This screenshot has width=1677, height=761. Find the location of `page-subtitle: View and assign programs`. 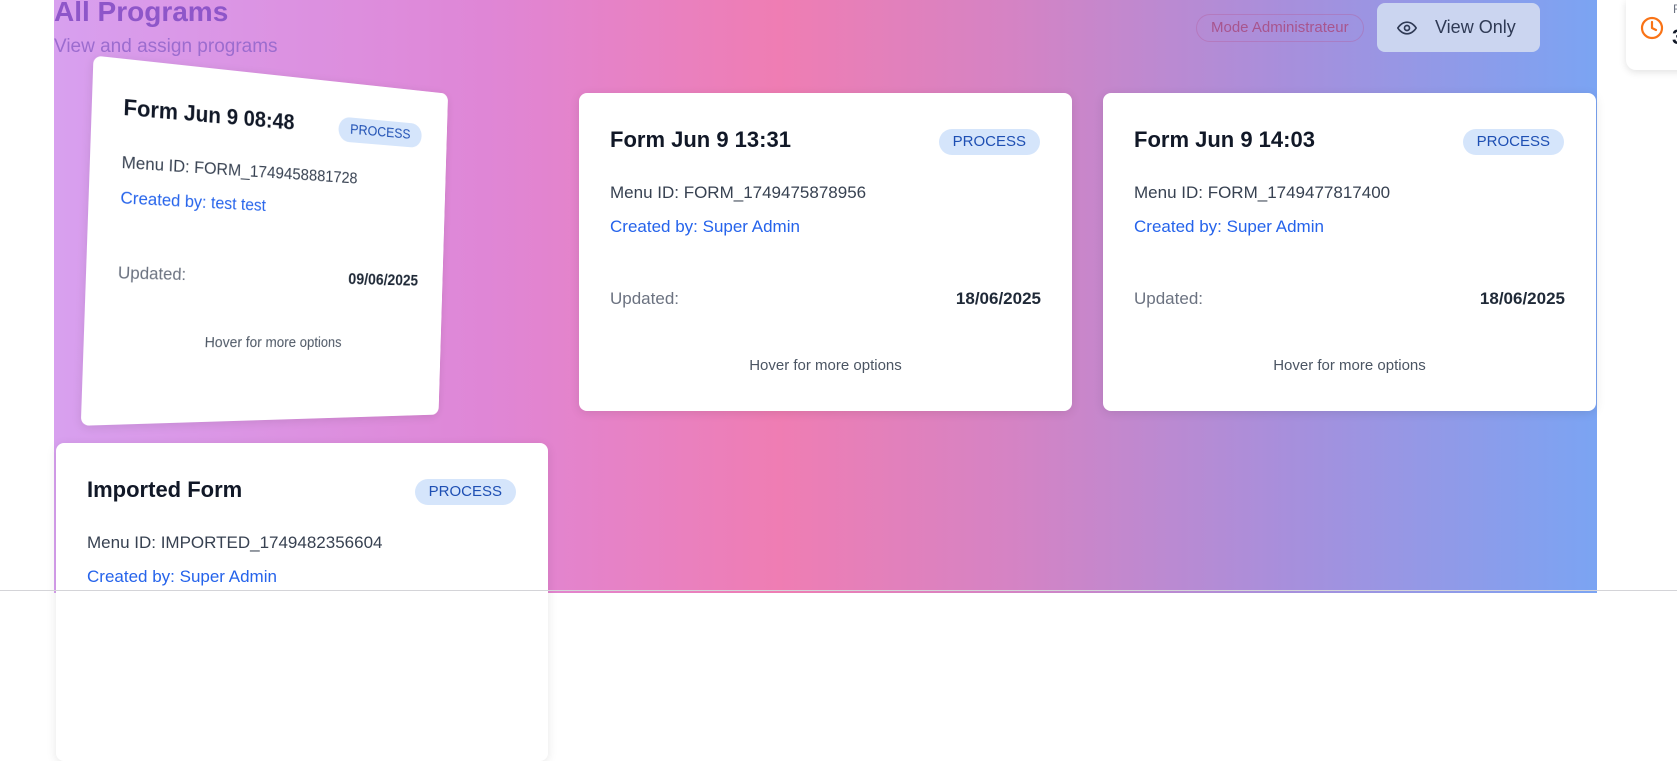

page-subtitle: View and assign programs is located at coordinates (166, 46).